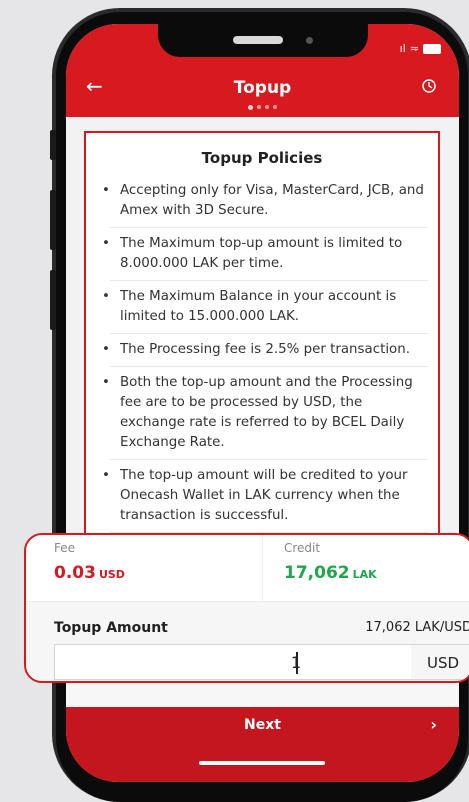  What do you see at coordinates (302, 548) in the screenshot?
I see `credit-label: Credit` at bounding box center [302, 548].